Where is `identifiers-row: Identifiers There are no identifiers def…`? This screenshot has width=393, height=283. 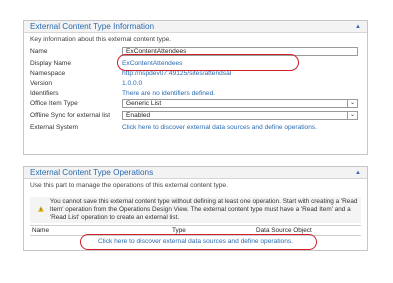 identifiers-row: Identifiers There are no identifiers def… is located at coordinates (195, 93).